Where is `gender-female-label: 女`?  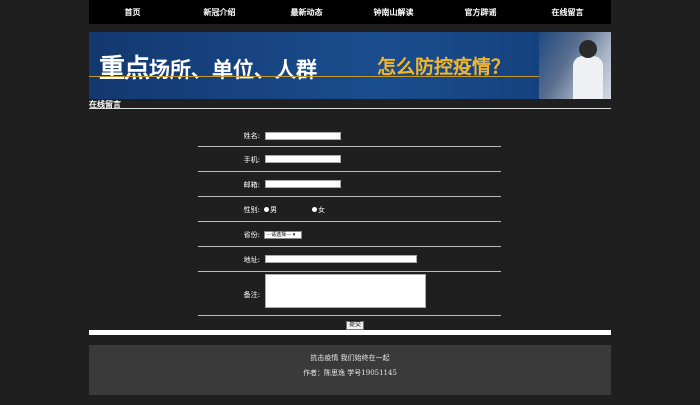
gender-female-label: 女 is located at coordinates (321, 210).